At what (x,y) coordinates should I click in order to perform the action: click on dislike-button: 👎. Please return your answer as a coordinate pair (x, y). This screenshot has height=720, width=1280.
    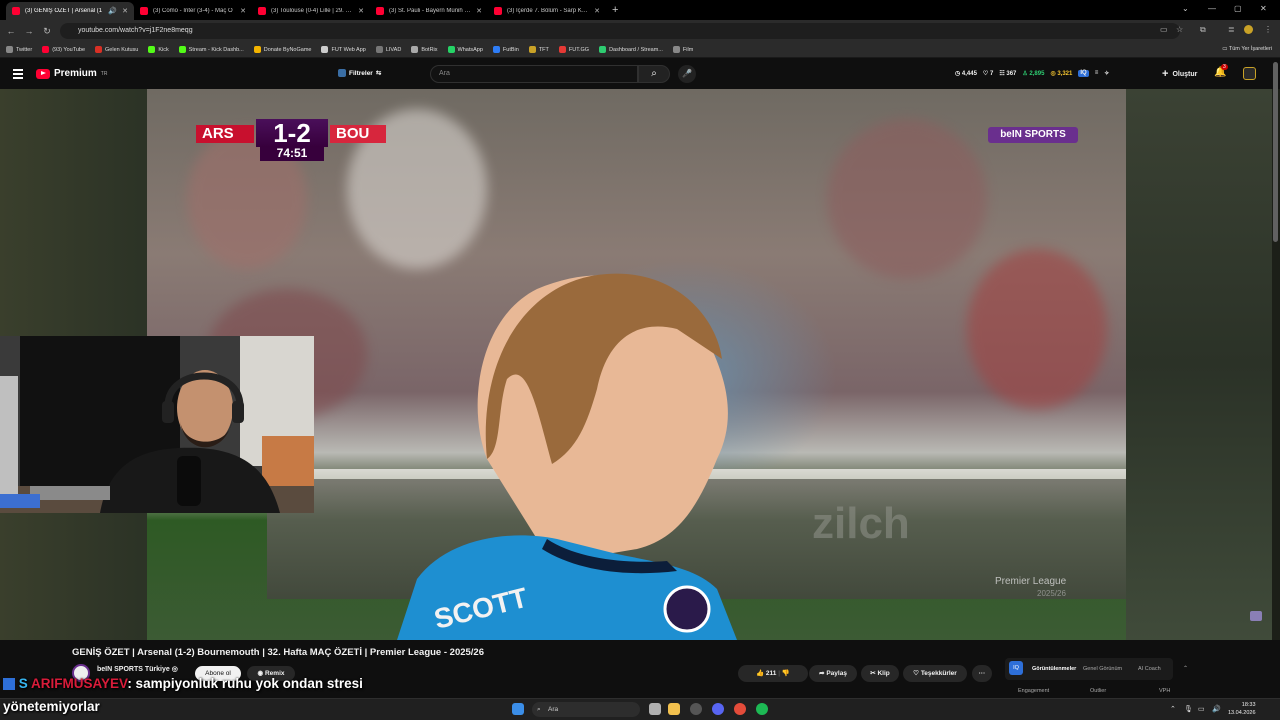
    Looking at the image, I should click on (786, 673).